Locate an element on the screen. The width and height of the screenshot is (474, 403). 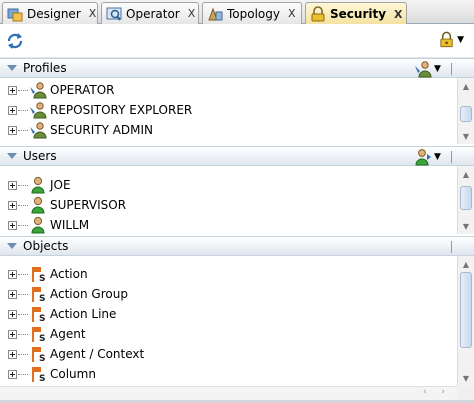
scroll-corner is located at coordinates (465, 393).